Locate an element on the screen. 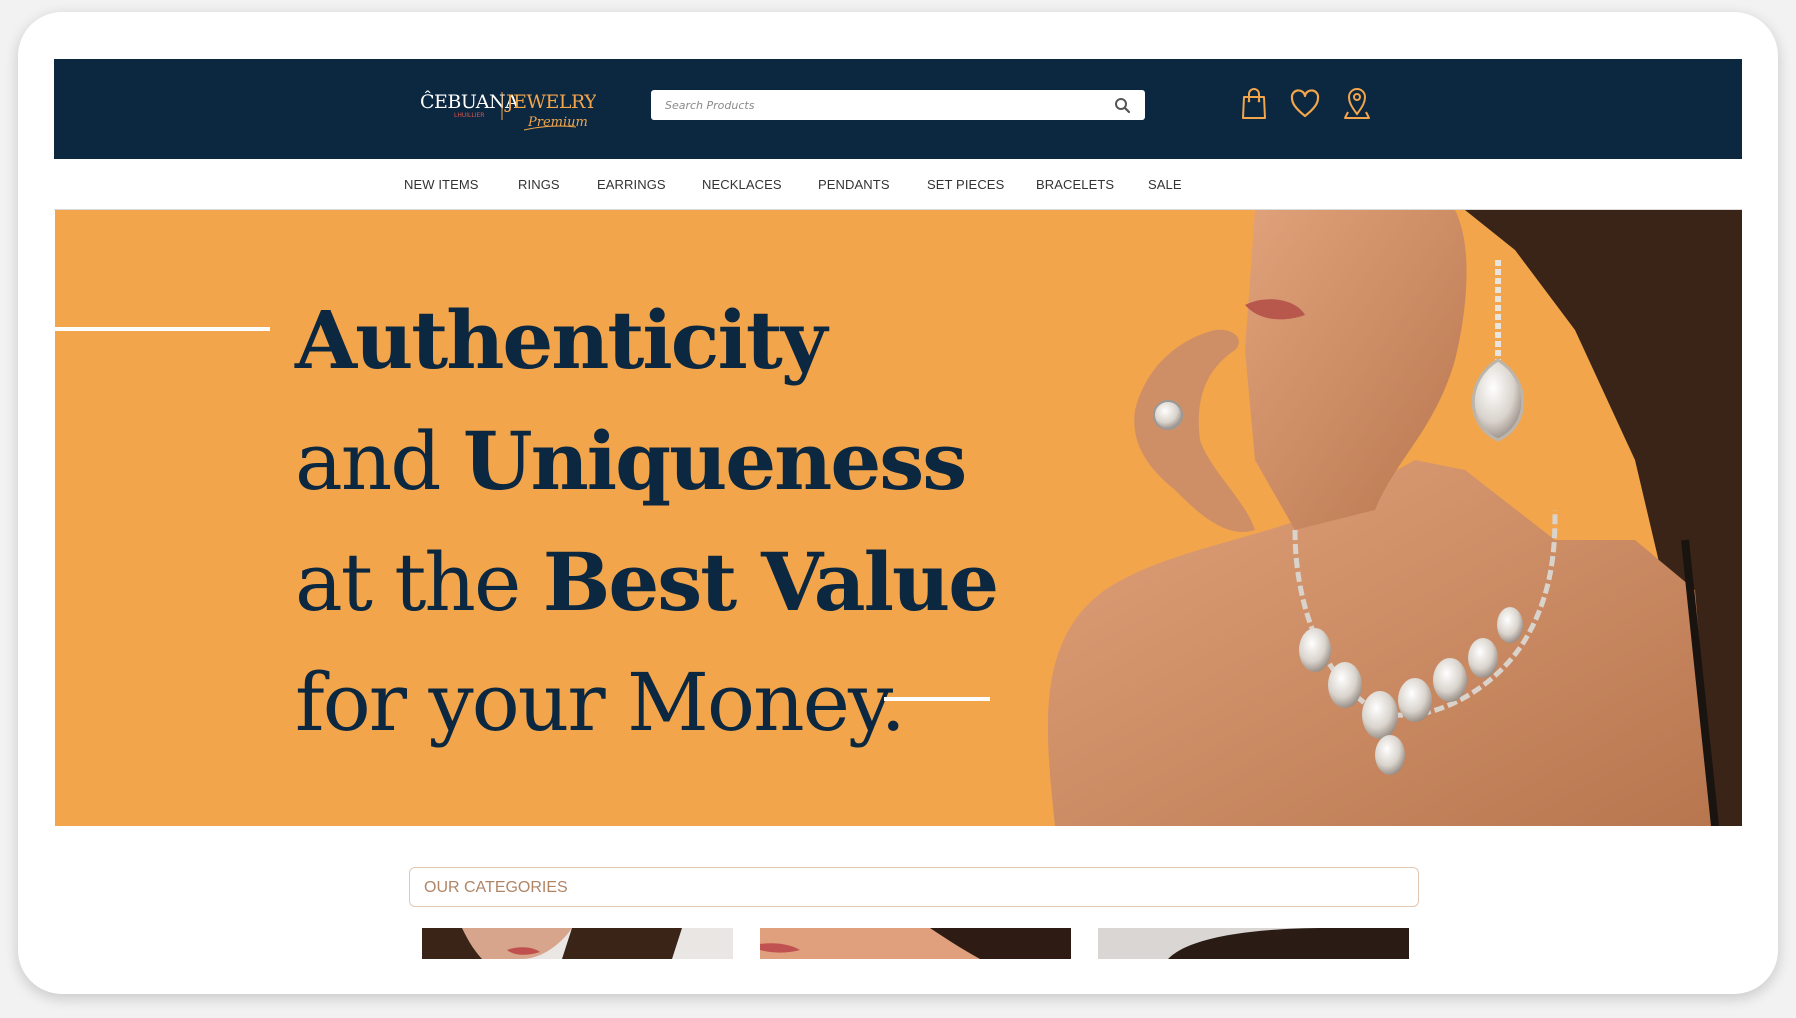  nav-pendants: PENDANTS is located at coordinates (854, 184).